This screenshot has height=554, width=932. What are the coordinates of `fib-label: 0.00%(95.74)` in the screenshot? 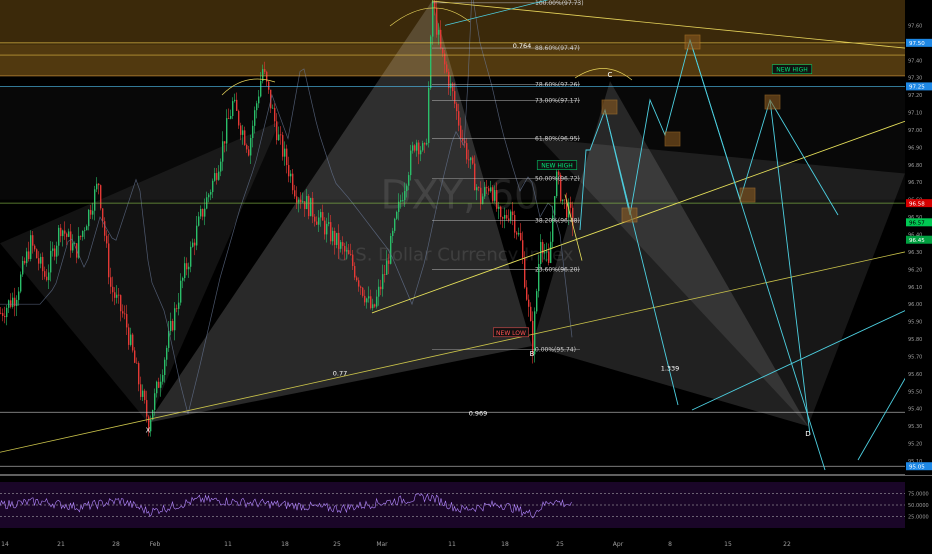 It's located at (555, 349).